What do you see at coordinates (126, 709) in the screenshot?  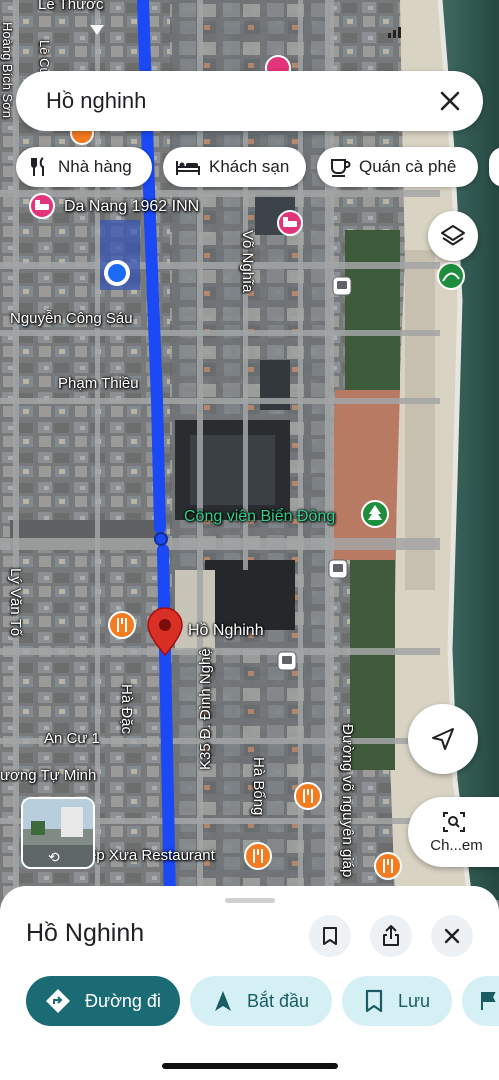 I see `map-label-street: Hà Đặc` at bounding box center [126, 709].